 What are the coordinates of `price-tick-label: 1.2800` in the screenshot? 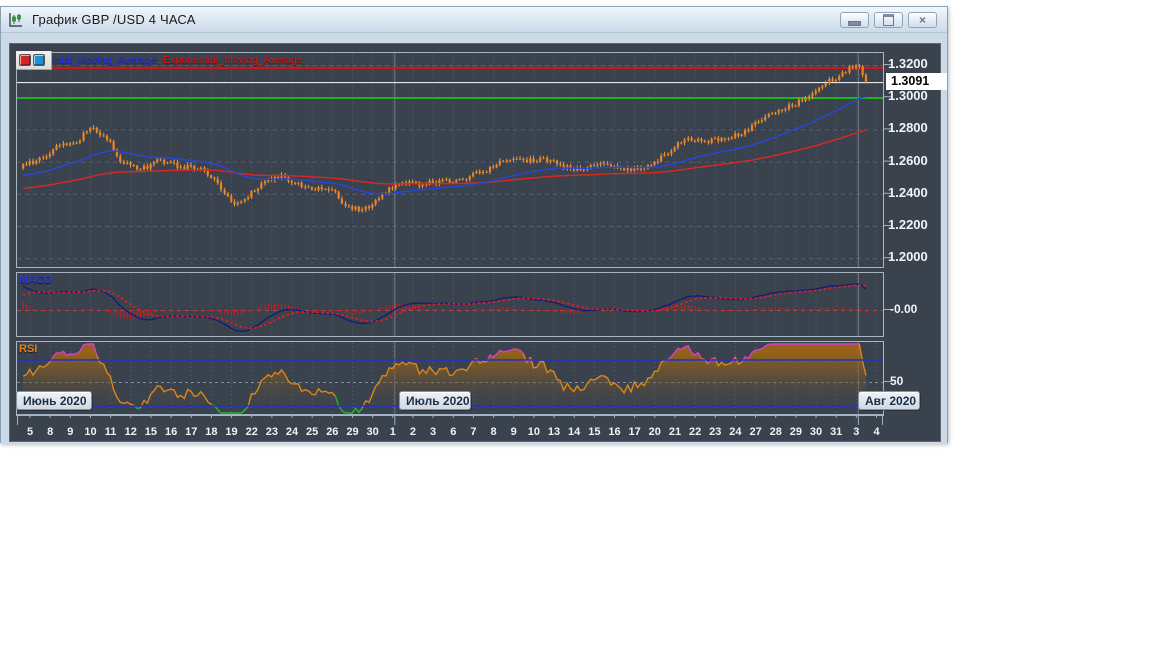 It's located at (908, 128).